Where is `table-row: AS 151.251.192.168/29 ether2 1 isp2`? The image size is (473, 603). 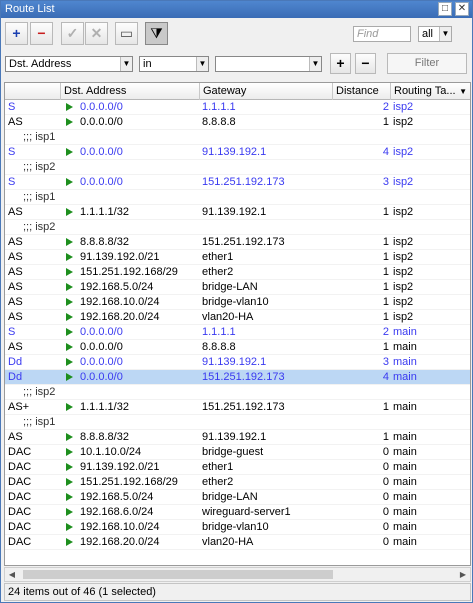 table-row: AS 151.251.192.168/29 ether2 1 isp2 is located at coordinates (237, 272).